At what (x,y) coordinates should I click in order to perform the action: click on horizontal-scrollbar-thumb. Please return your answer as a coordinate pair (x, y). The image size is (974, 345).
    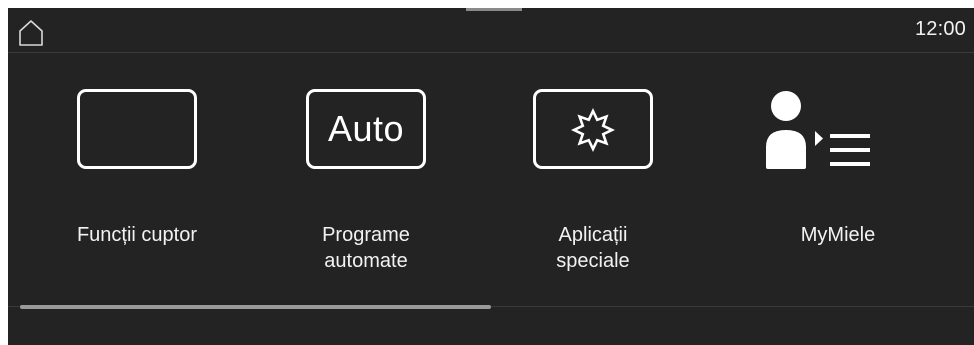
    Looking at the image, I should click on (255, 307).